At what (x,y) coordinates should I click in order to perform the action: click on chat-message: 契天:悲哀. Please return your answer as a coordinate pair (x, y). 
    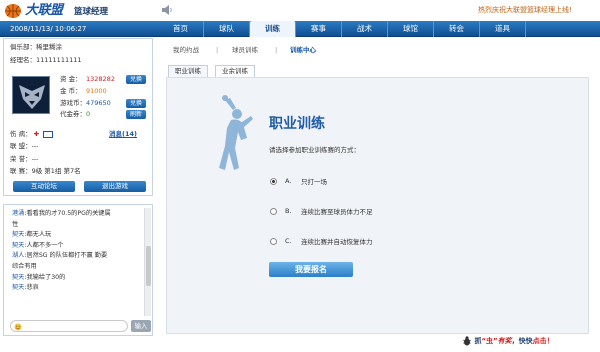
    Looking at the image, I should click on (25, 288).